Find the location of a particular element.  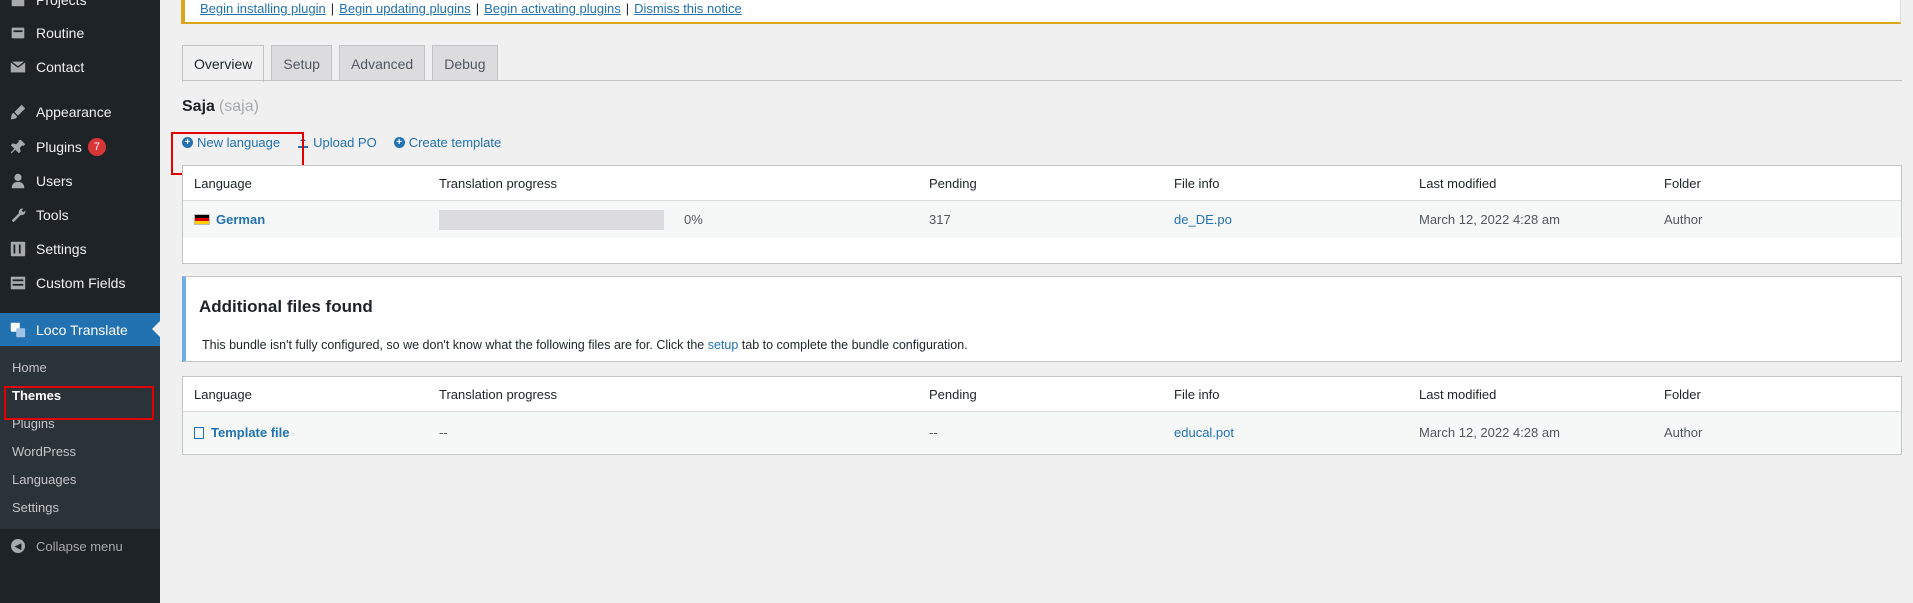

pending-count: -- is located at coordinates (933, 432).